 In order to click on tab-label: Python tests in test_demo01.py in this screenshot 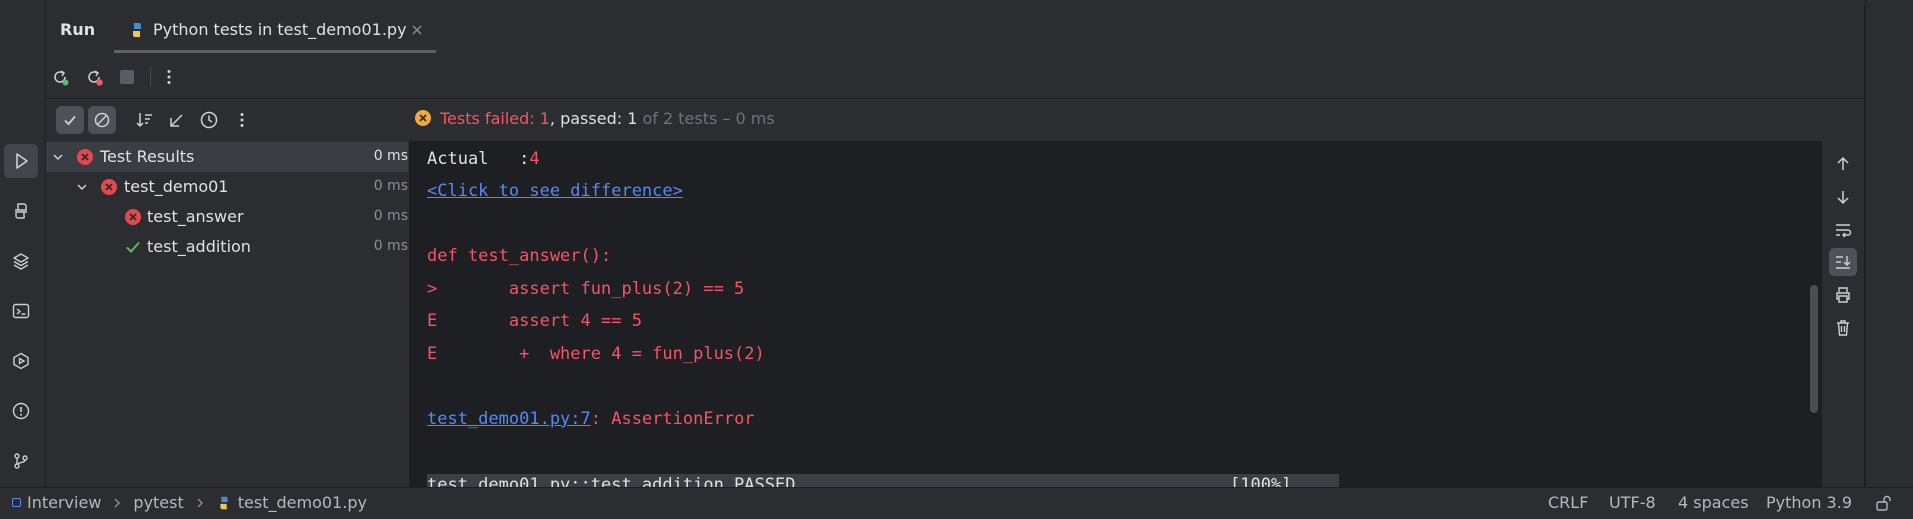, I will do `click(280, 29)`.